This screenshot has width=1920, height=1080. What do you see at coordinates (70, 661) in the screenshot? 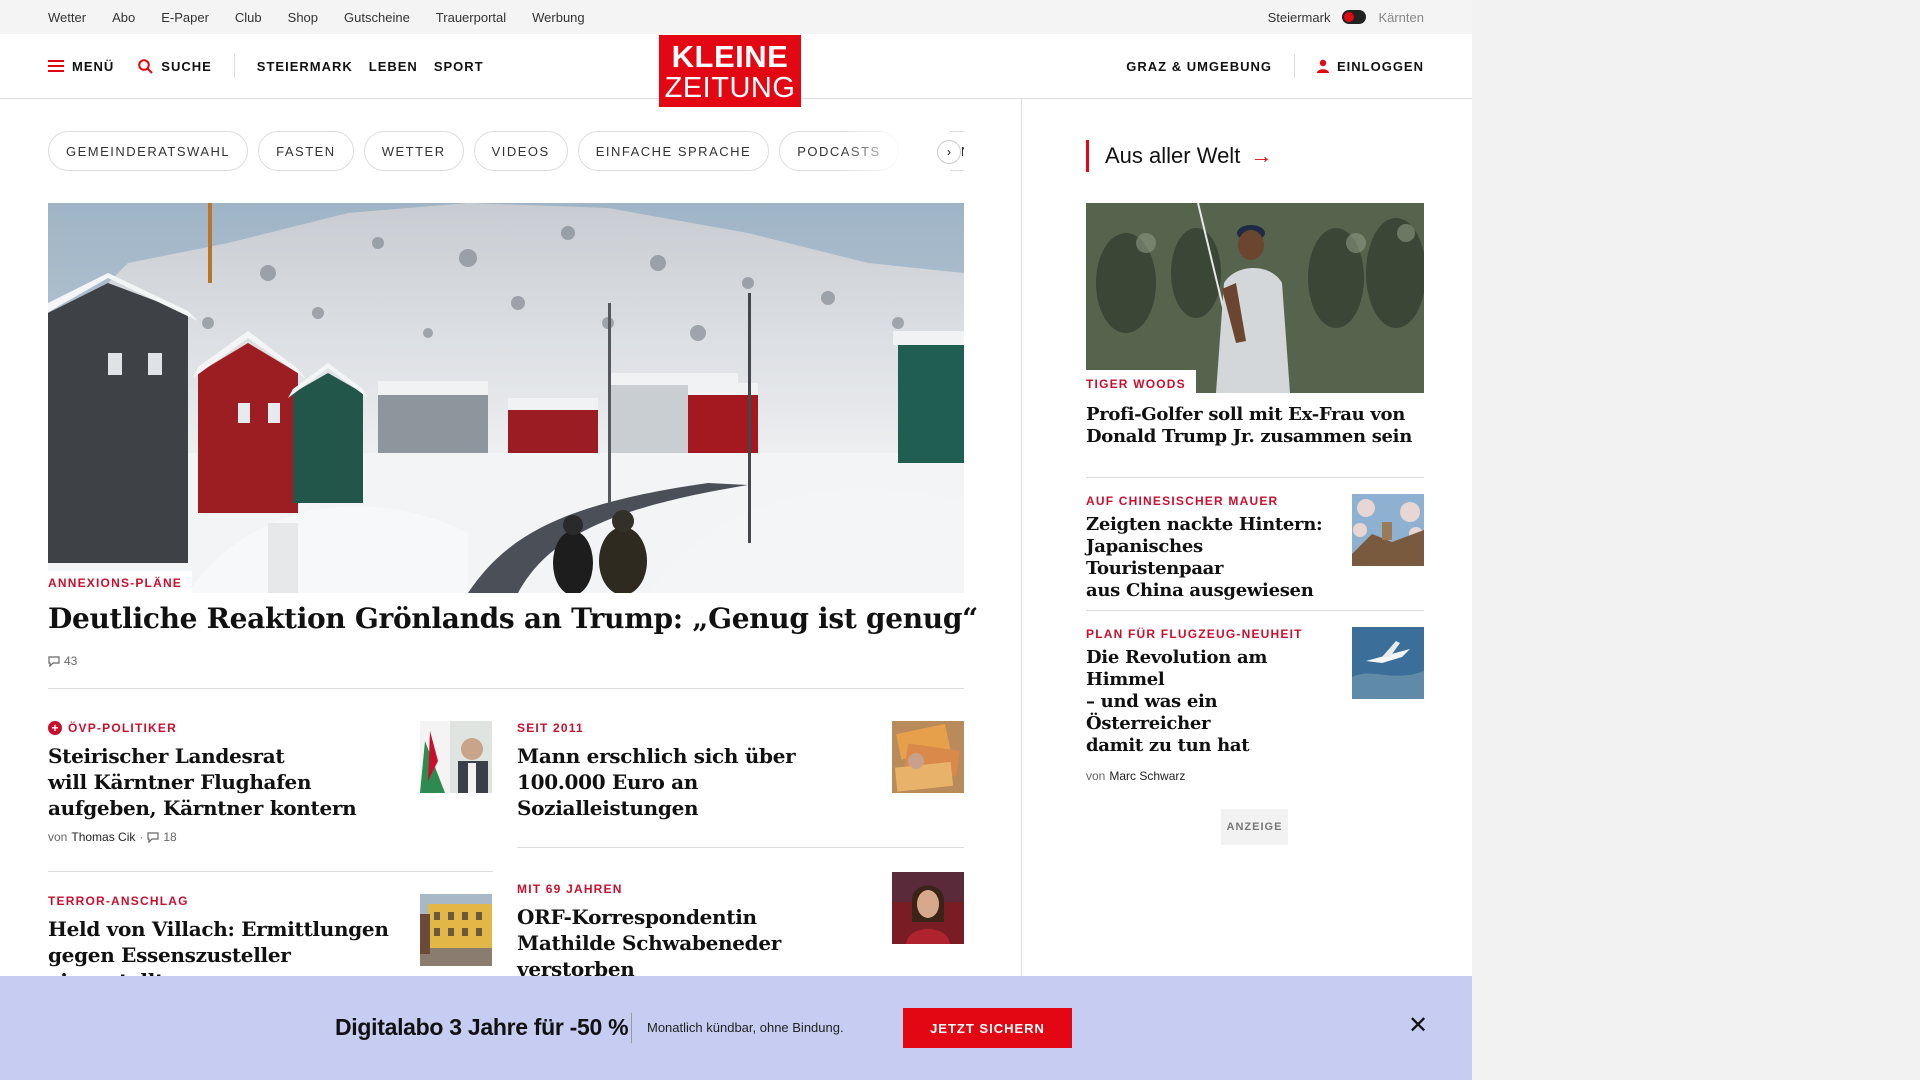
I see `hero-comment-count: 43` at bounding box center [70, 661].